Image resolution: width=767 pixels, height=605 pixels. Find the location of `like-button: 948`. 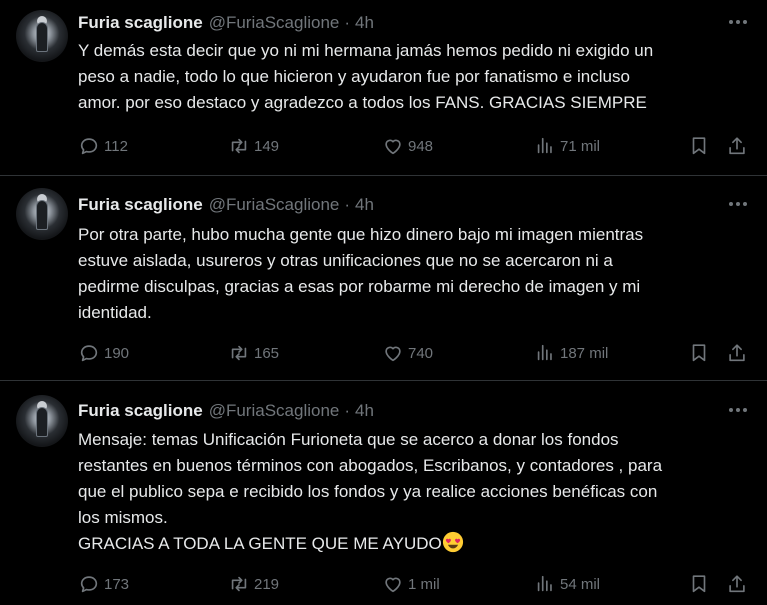

like-button: 948 is located at coordinates (407, 146).